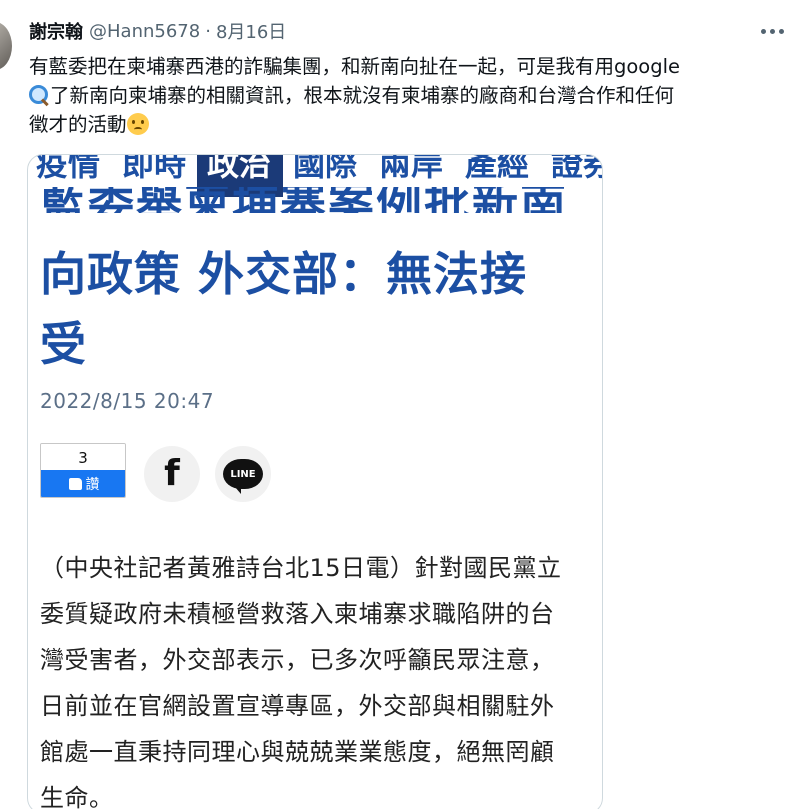 Image resolution: width=800 pixels, height=809 pixels. Describe the element at coordinates (310, 309) in the screenshot. I see `article-headline: 向政策 外交部：無法接 受` at that location.